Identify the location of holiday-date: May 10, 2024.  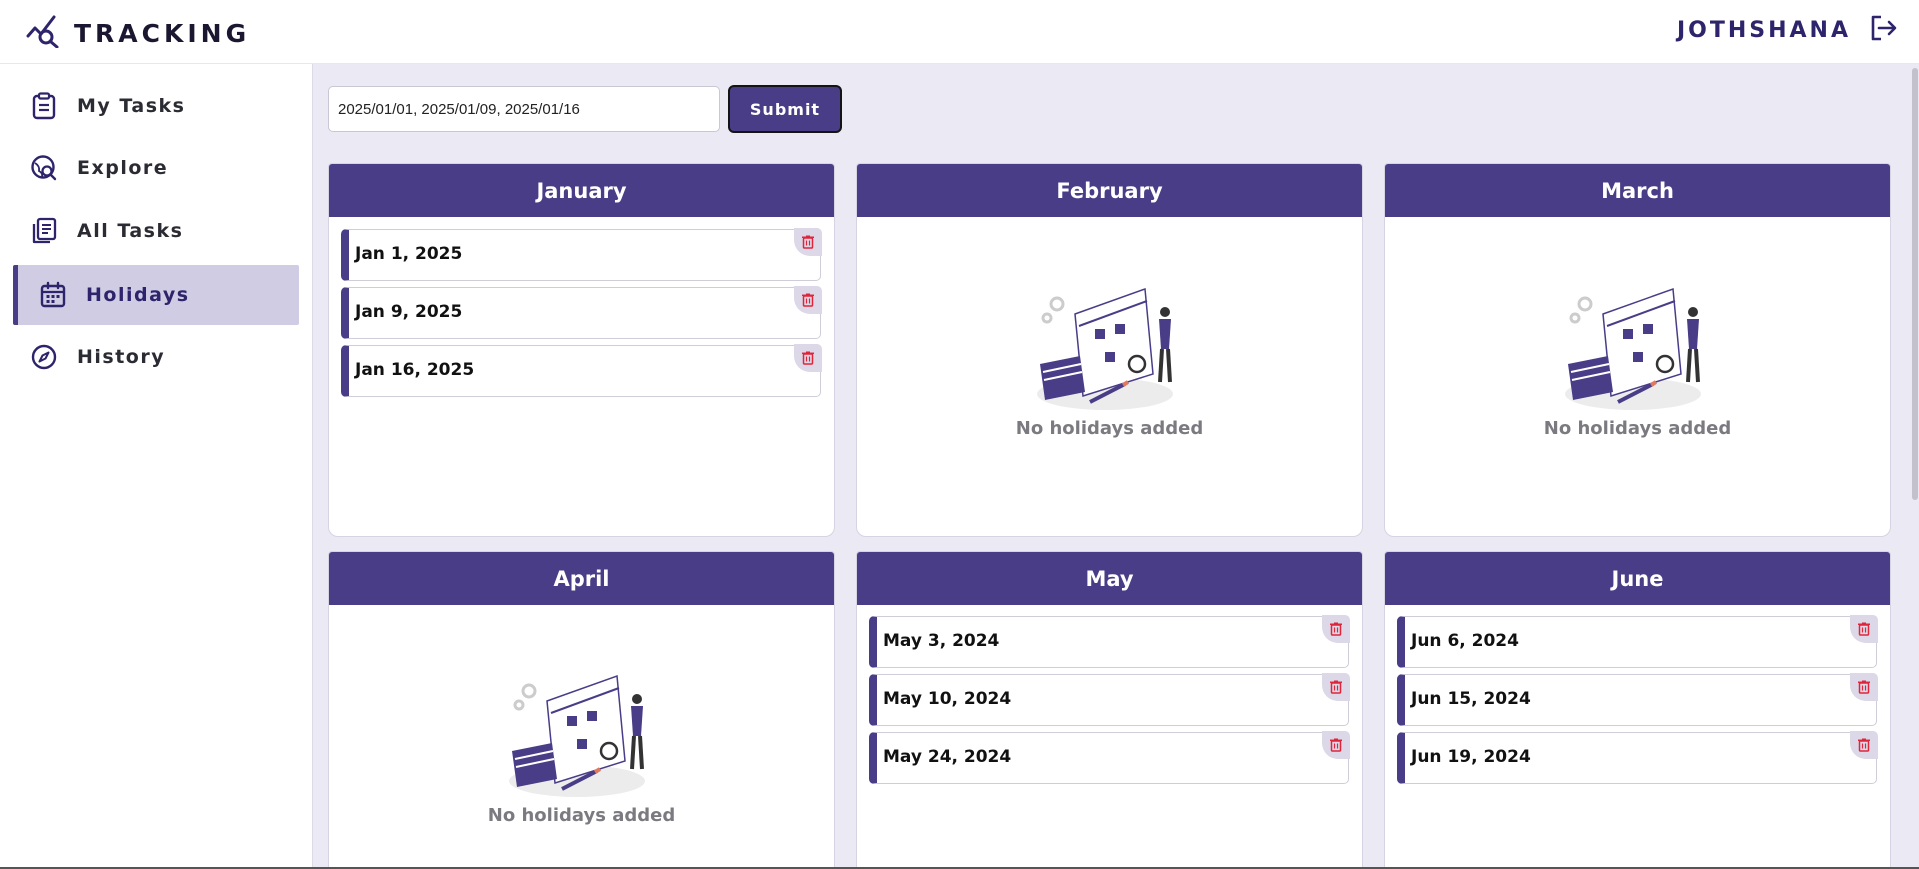
(947, 699).